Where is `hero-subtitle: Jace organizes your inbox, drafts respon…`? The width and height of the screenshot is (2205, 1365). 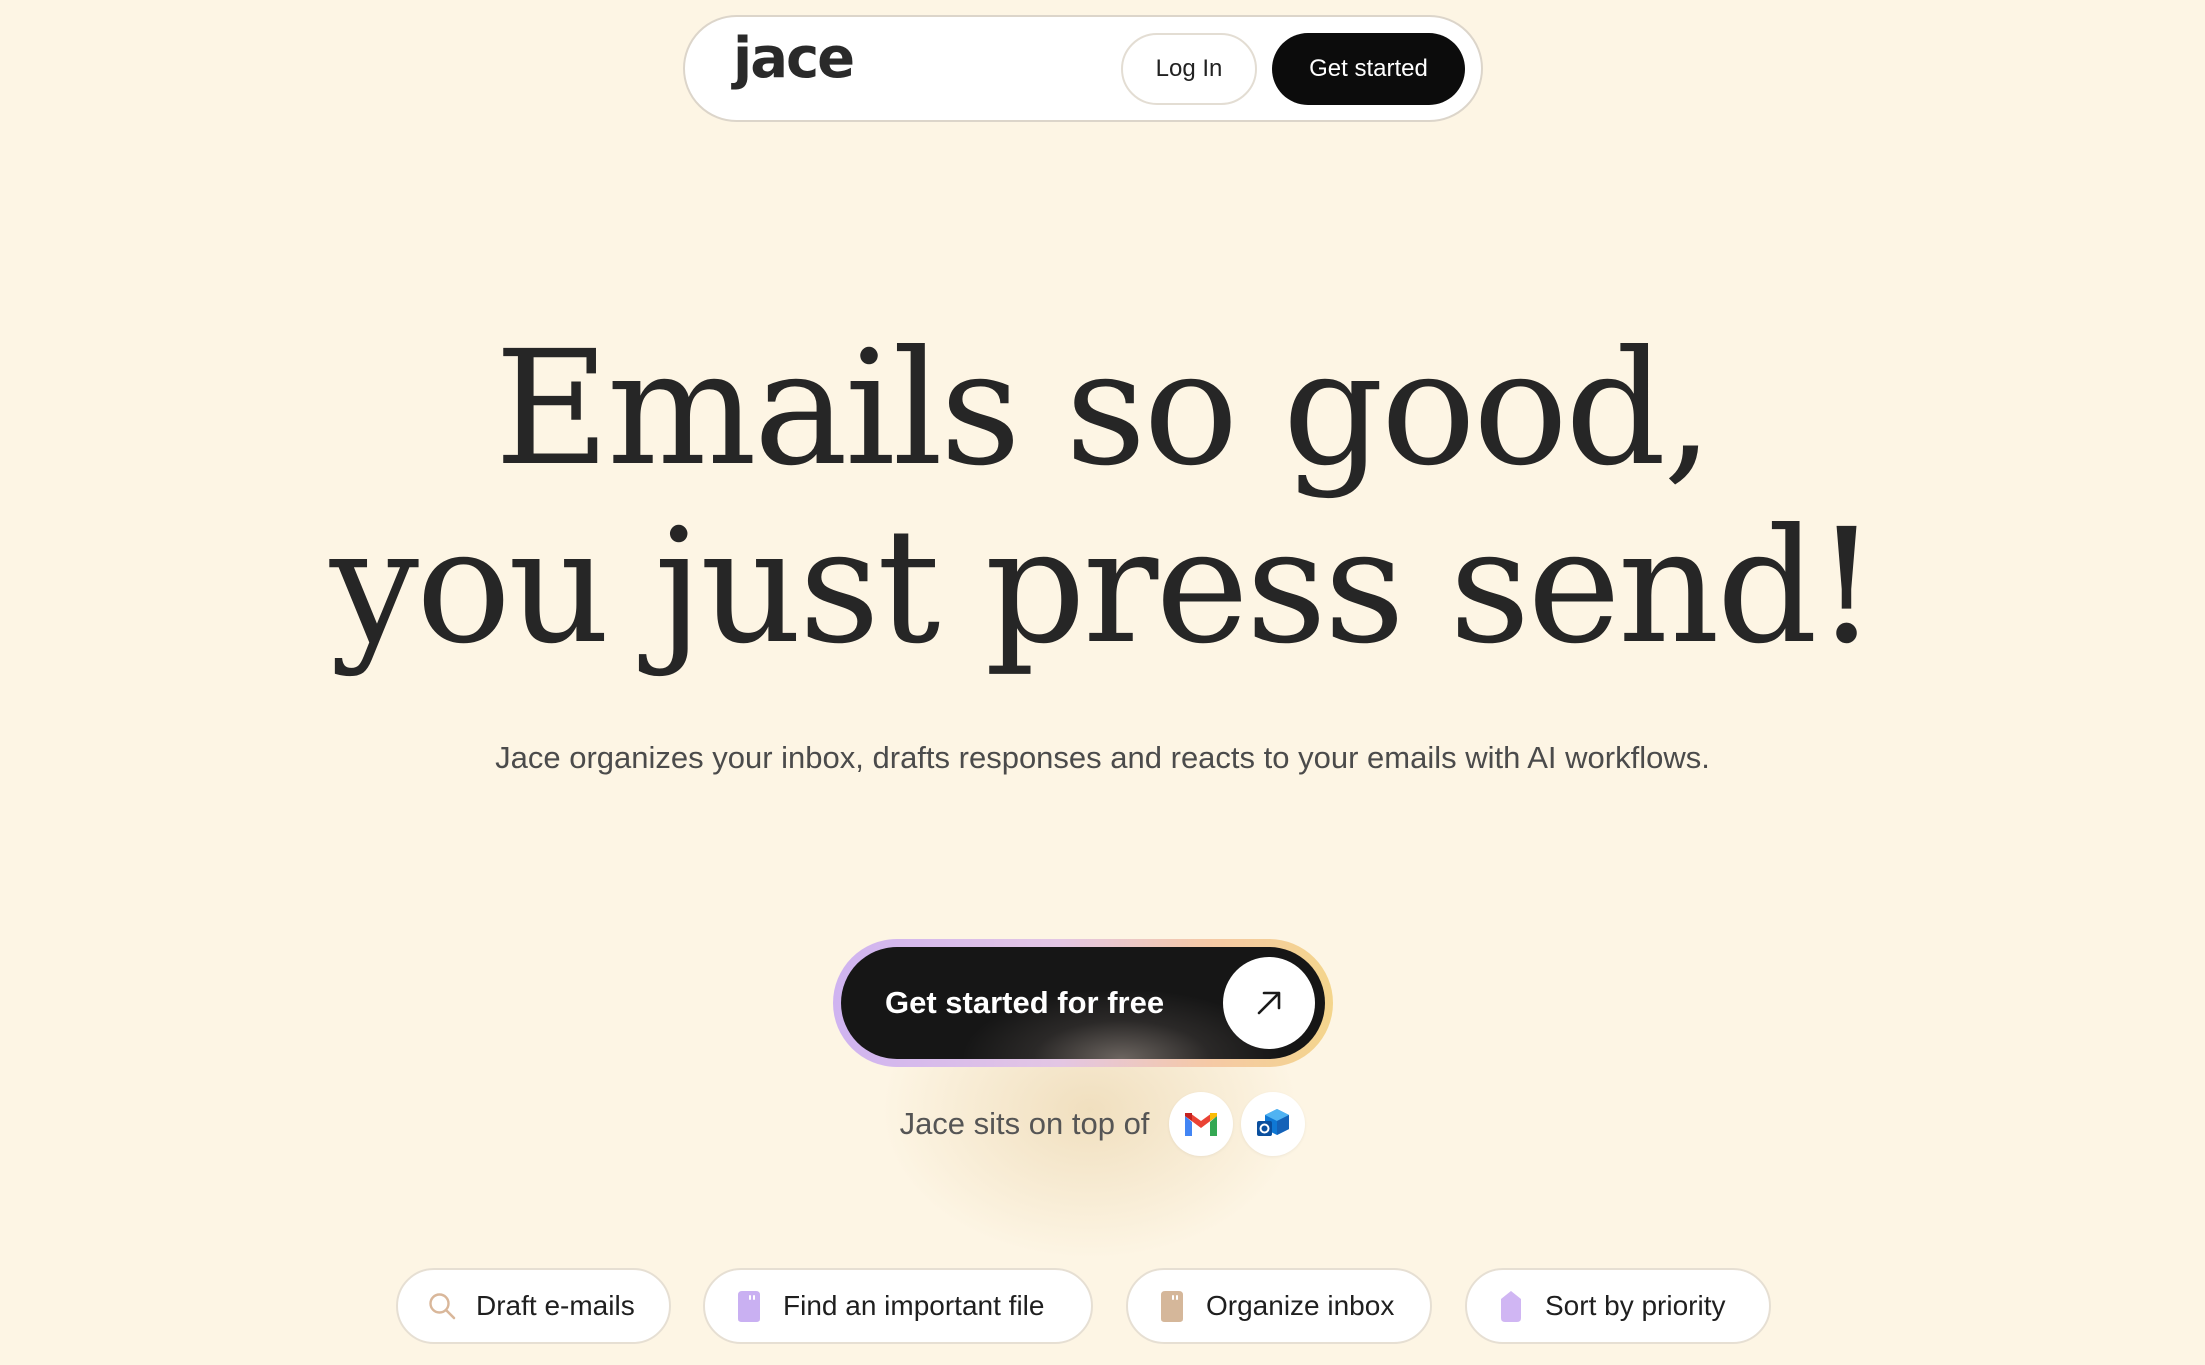
hero-subtitle: Jace organizes your inbox, drafts respon… is located at coordinates (1102, 757).